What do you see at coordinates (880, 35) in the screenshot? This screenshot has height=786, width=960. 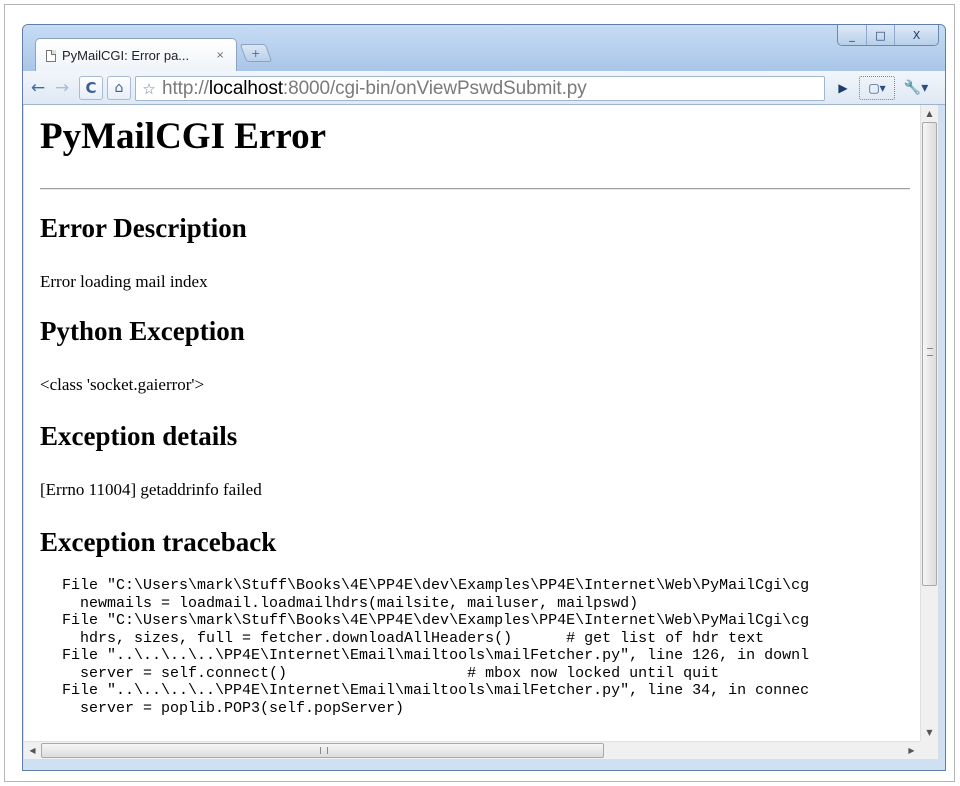 I see `maximize-button: □` at bounding box center [880, 35].